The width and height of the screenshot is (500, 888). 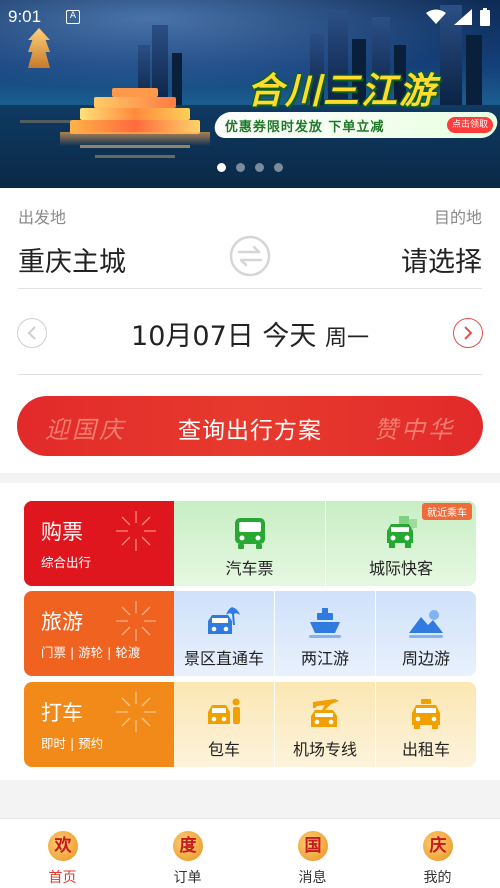 I want to click on nav-label: 首页, so click(x=62, y=878).